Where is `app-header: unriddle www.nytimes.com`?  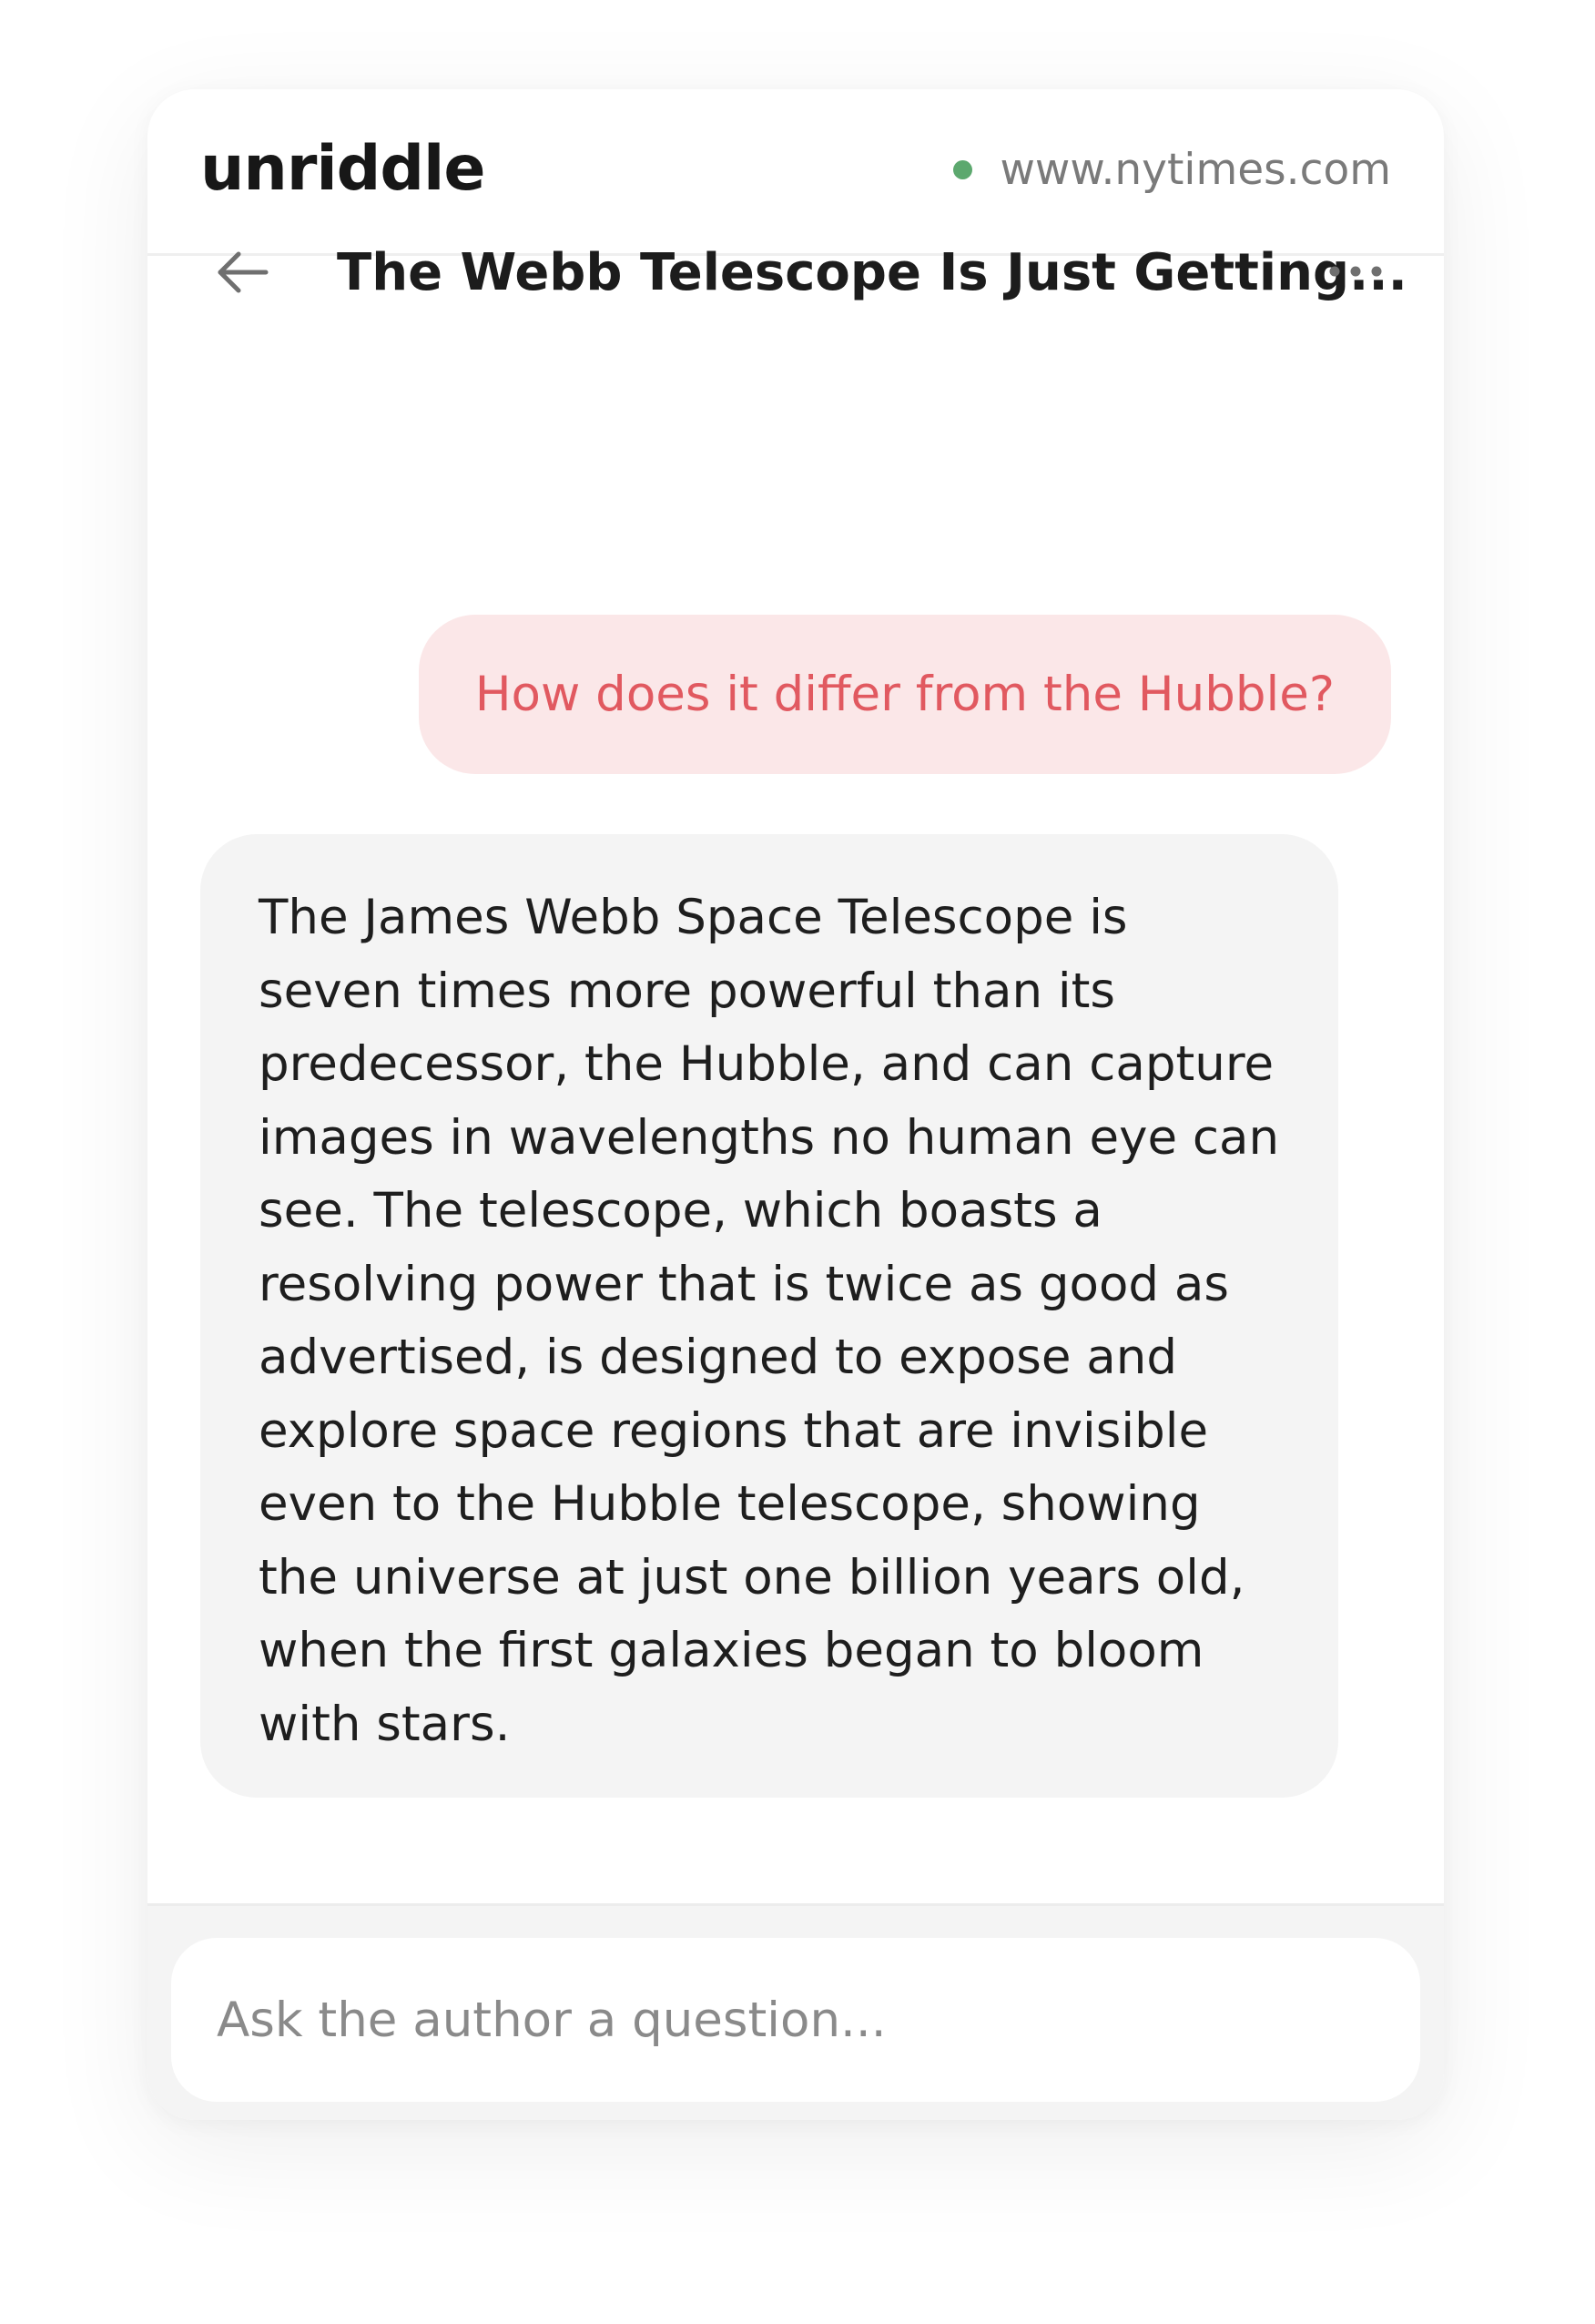
app-header: unriddle www.nytimes.com is located at coordinates (795, 172).